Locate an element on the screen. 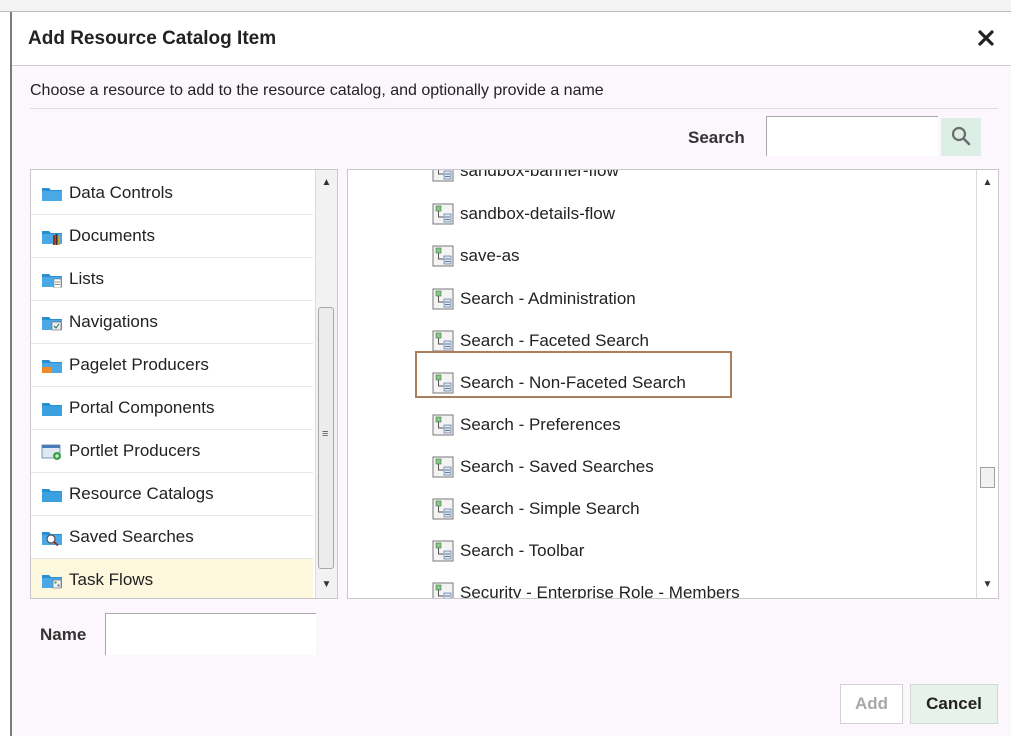  dialog-title: Add Resource Catalog Item is located at coordinates (152, 38).